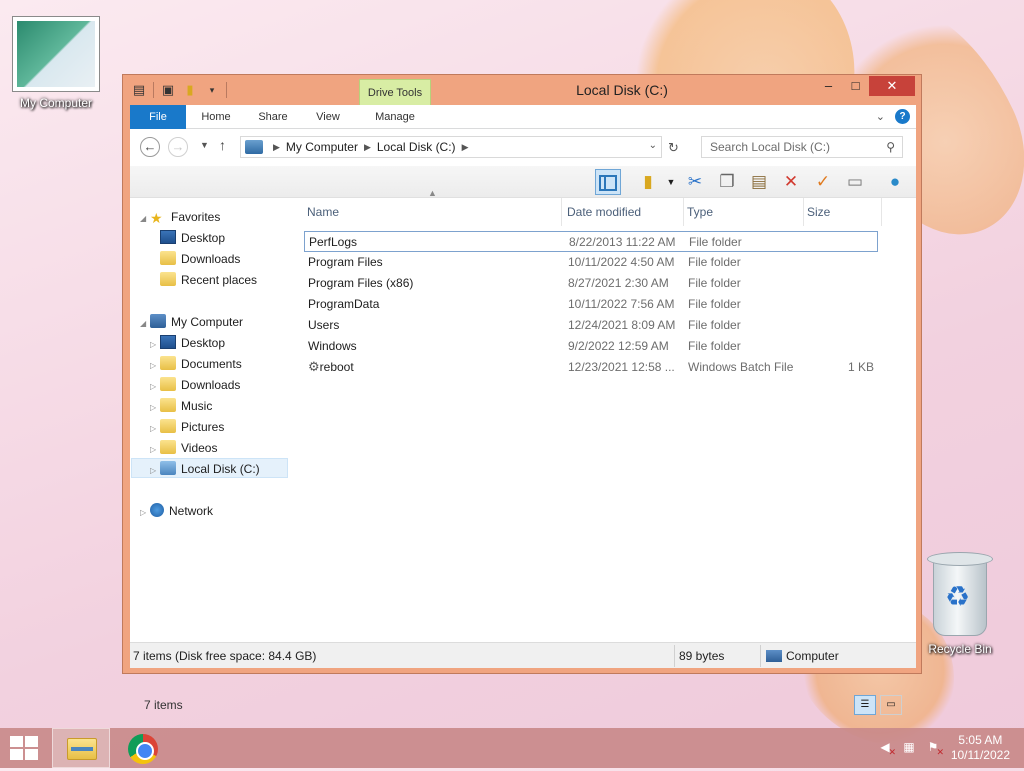 The image size is (1024, 771). I want to click on tree-desktop: ▷ Desktop, so click(187, 343).